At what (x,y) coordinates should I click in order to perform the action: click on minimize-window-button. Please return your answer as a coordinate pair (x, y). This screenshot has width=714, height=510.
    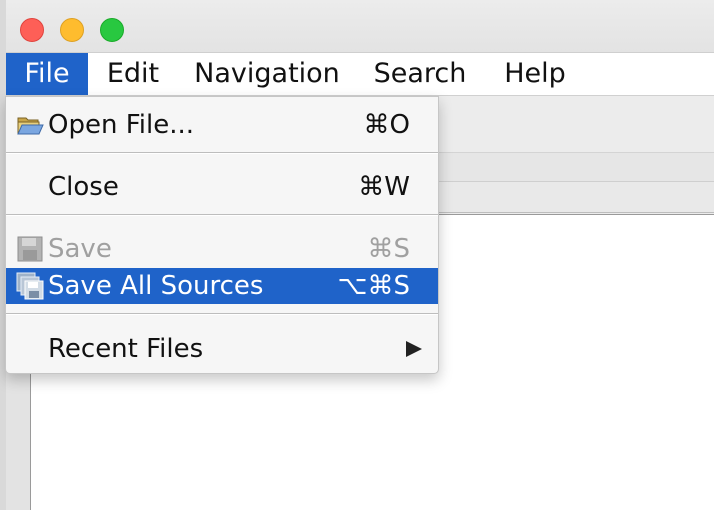
    Looking at the image, I should click on (72, 30).